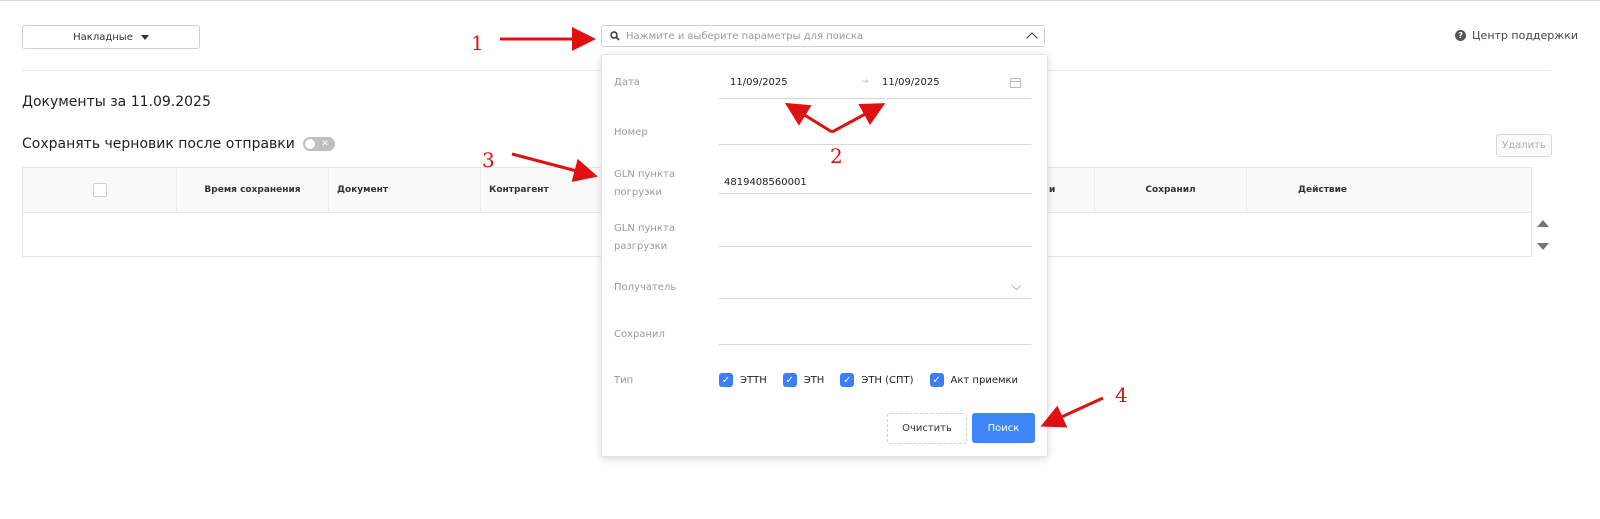  I want to click on annotation-number-3: 3, so click(488, 160).